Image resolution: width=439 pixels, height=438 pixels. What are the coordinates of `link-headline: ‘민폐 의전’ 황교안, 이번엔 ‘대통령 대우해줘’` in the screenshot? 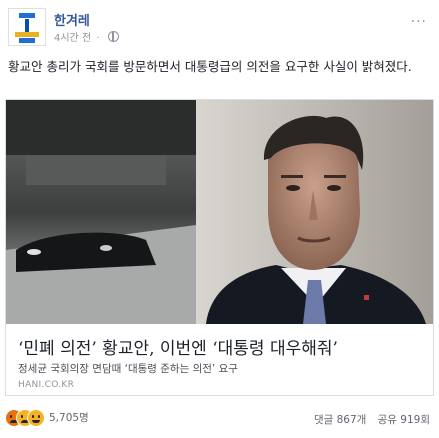 It's located at (178, 346).